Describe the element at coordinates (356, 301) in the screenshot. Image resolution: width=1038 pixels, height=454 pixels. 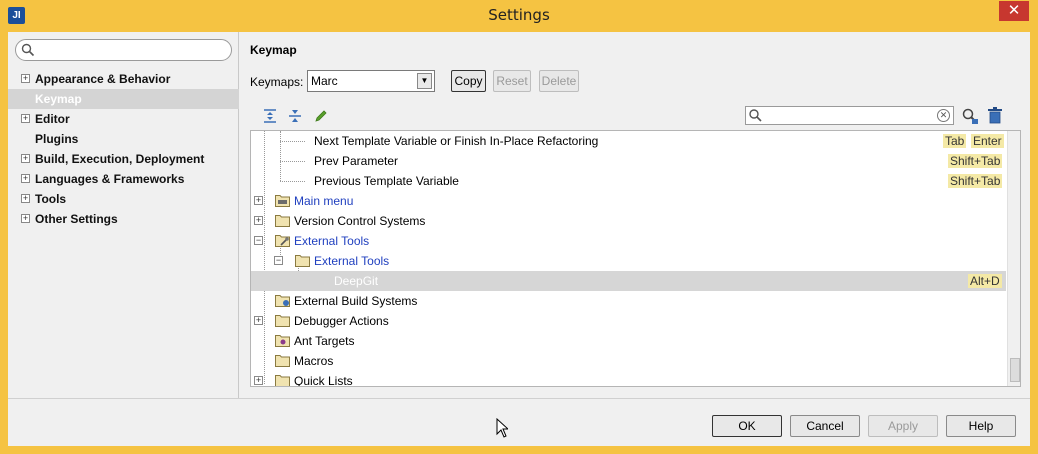
I see `tree-row-label: External Build Systems` at that location.